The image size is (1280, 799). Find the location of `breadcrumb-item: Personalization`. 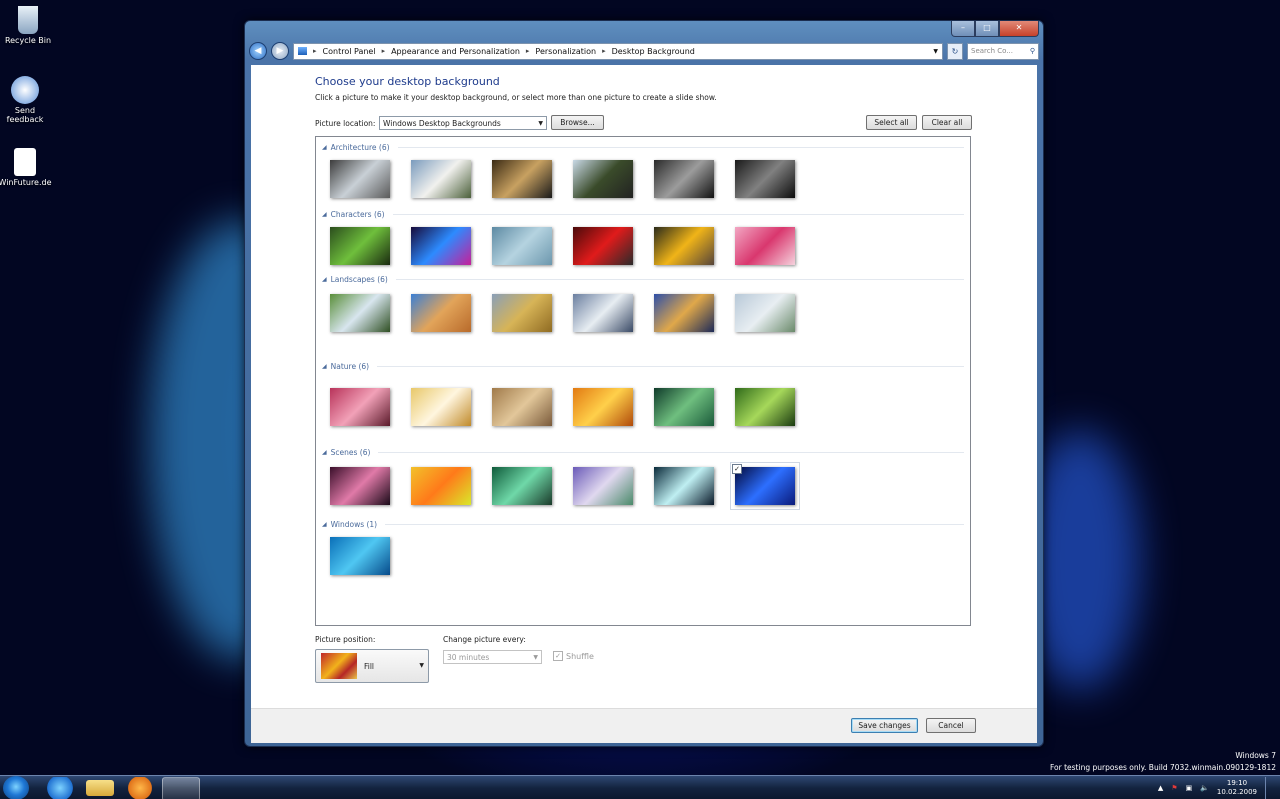

breadcrumb-item: Personalization is located at coordinates (565, 51).